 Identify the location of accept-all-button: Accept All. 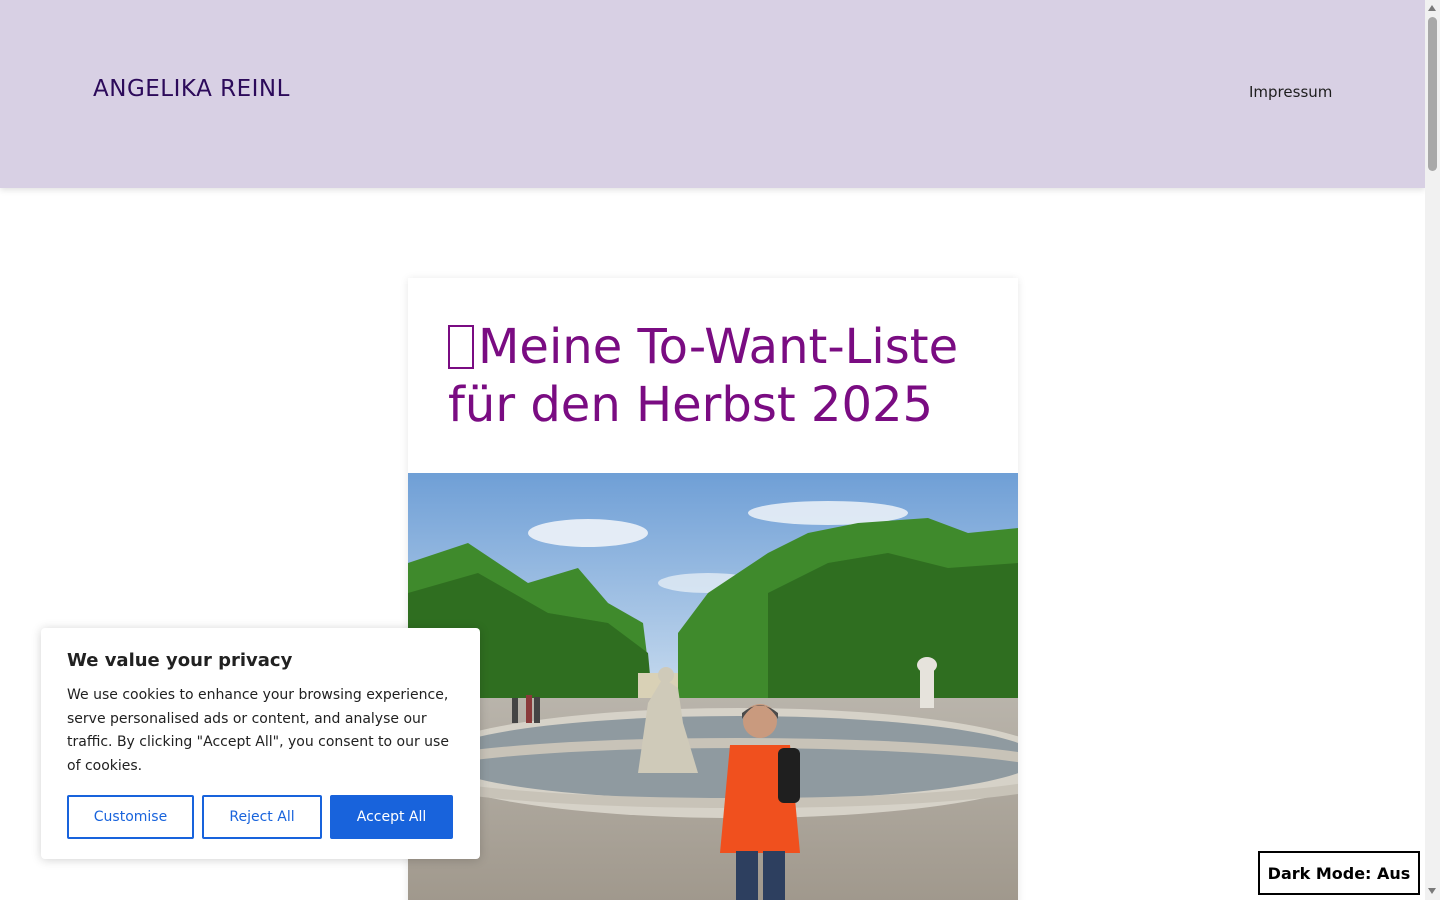
(391, 817).